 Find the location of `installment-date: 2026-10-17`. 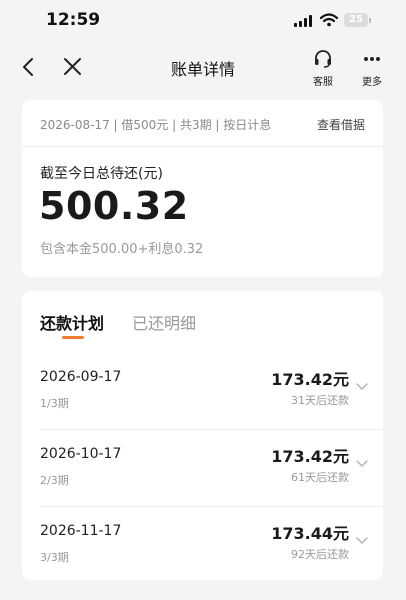

installment-date: 2026-10-17 is located at coordinates (81, 454).